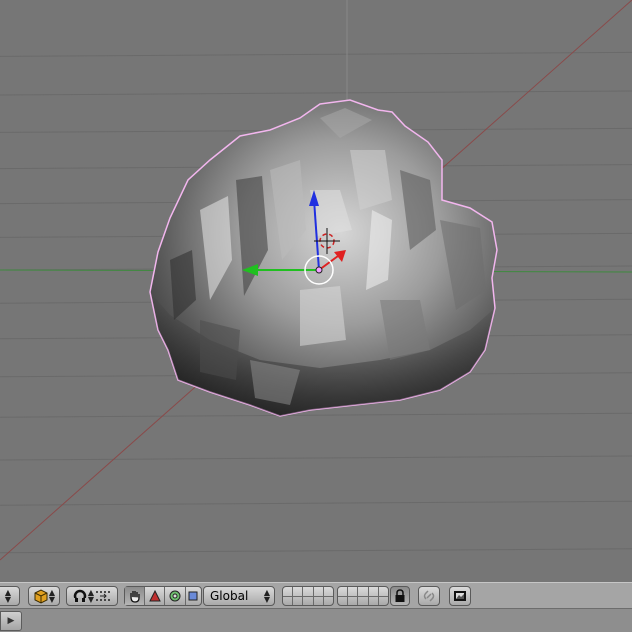 The image size is (632, 632). Describe the element at coordinates (316, 620) in the screenshot. I see `bottom-bar: ▶` at that location.